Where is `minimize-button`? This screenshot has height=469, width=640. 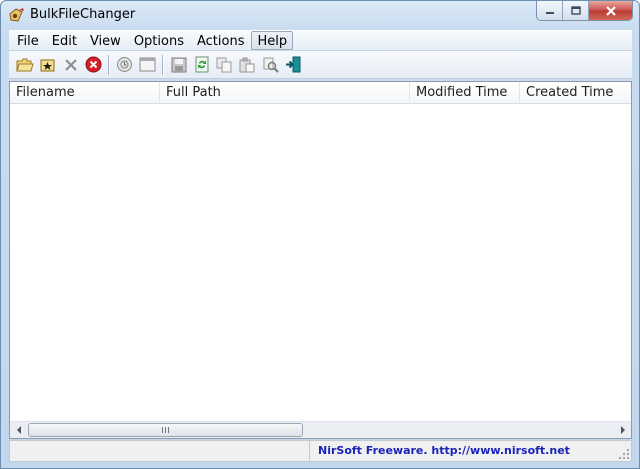
minimize-button is located at coordinates (550, 10).